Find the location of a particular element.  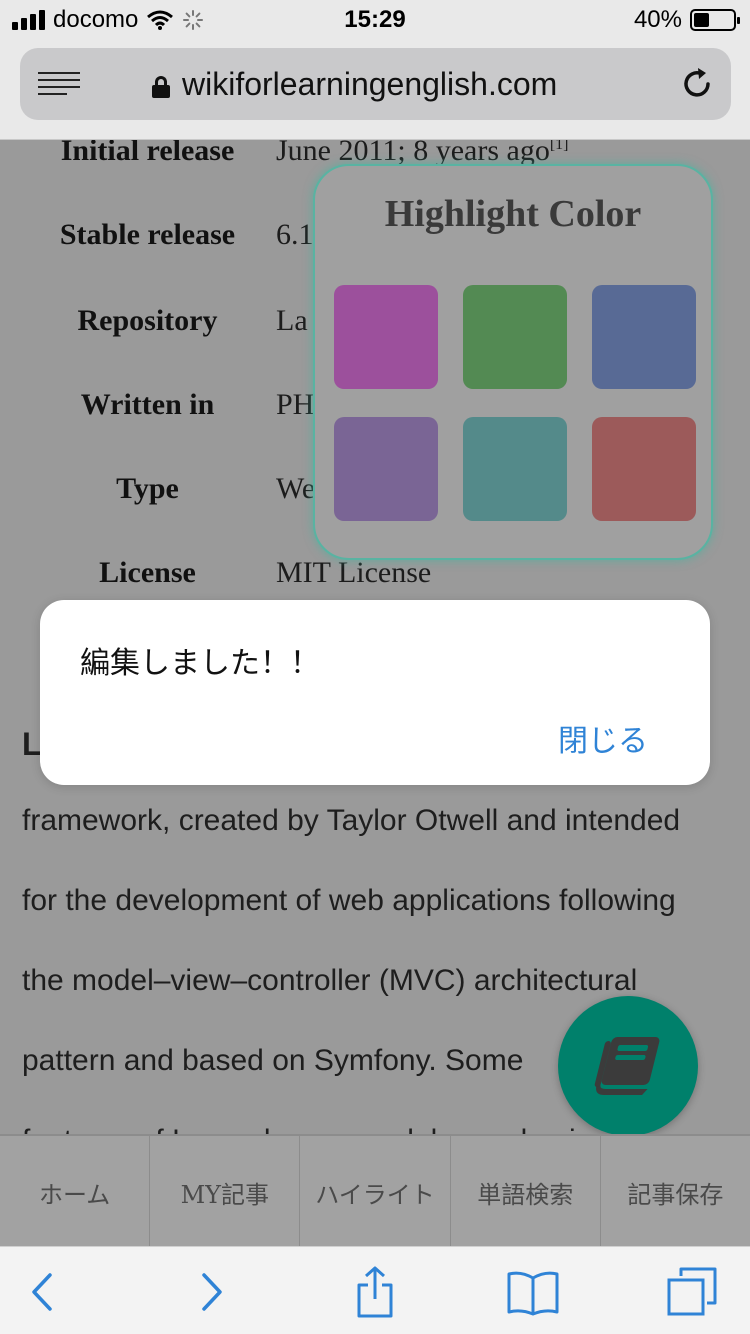

url-text: wikiforlearningenglish.com is located at coordinates (370, 84).